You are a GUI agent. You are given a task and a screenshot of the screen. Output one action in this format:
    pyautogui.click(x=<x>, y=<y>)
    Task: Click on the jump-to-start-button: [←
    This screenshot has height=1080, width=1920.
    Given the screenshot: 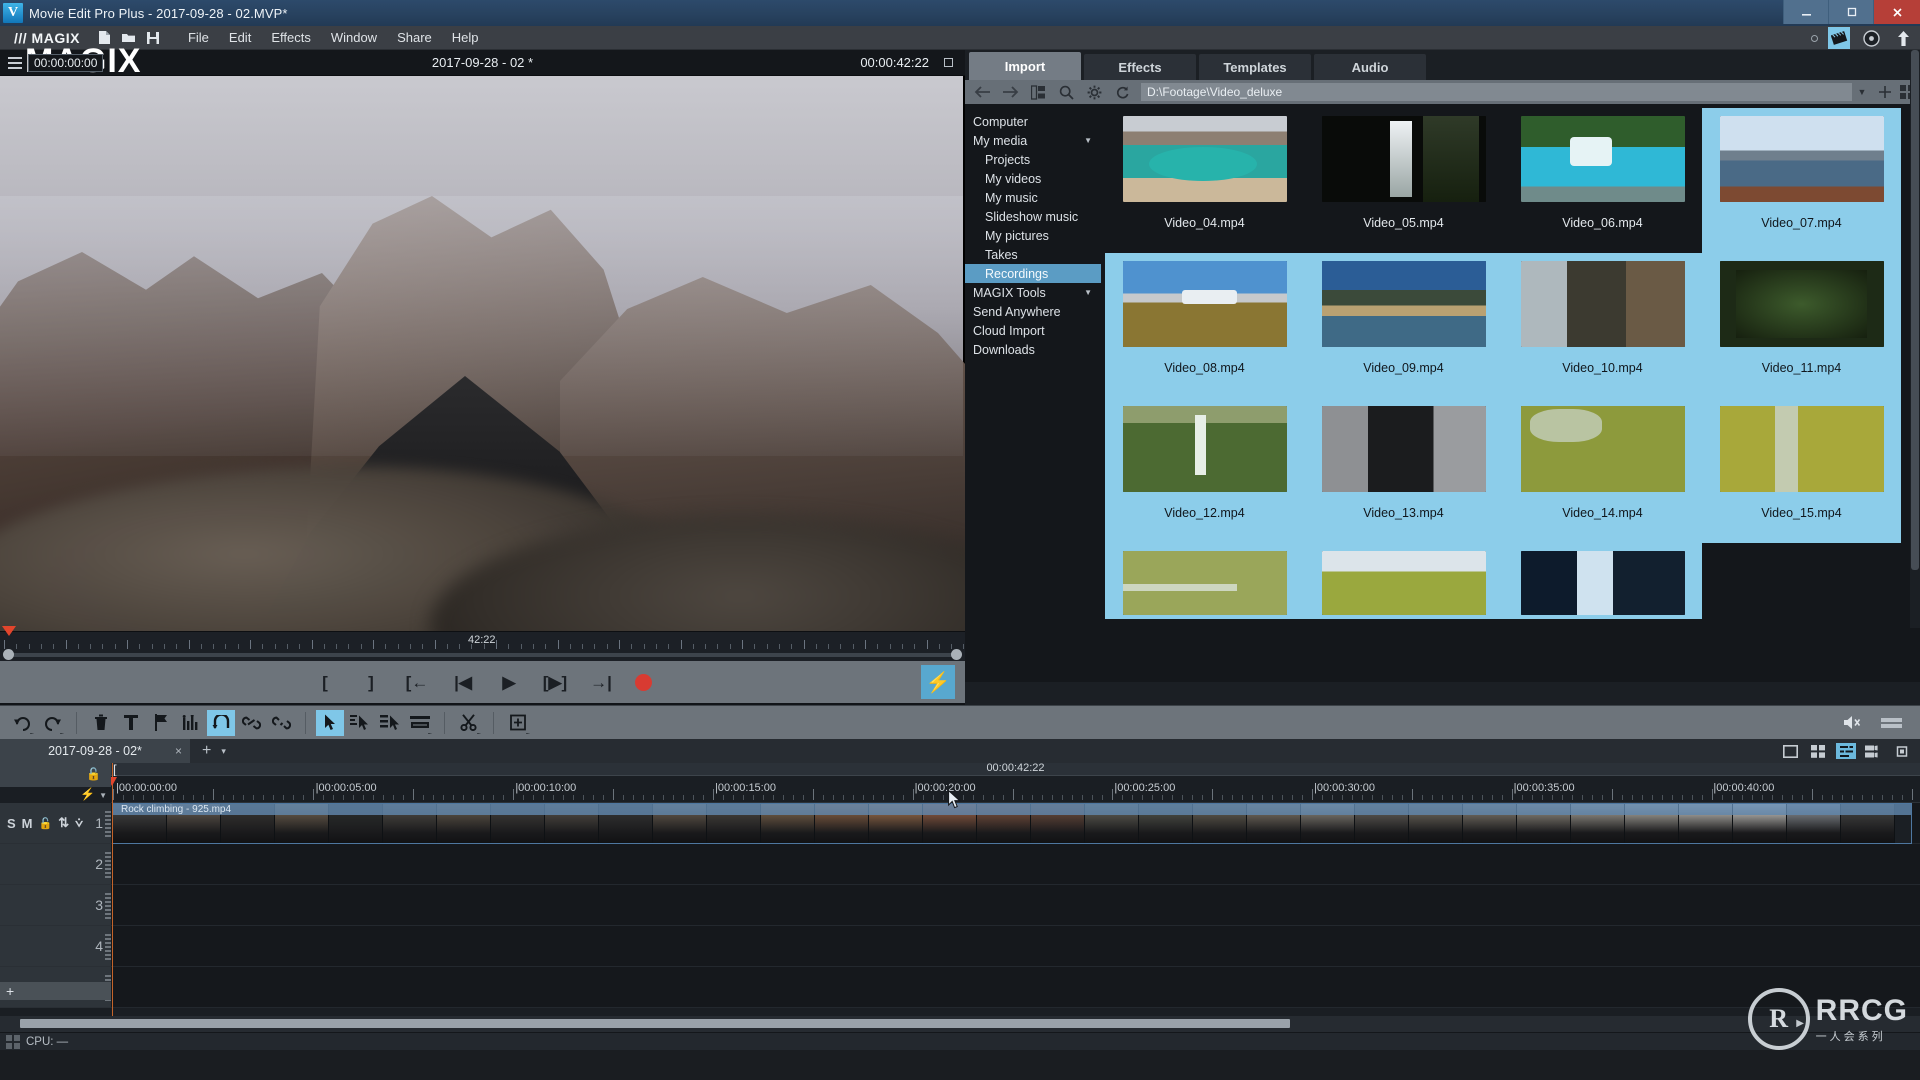 What is the action you would take?
    pyautogui.click(x=417, y=682)
    